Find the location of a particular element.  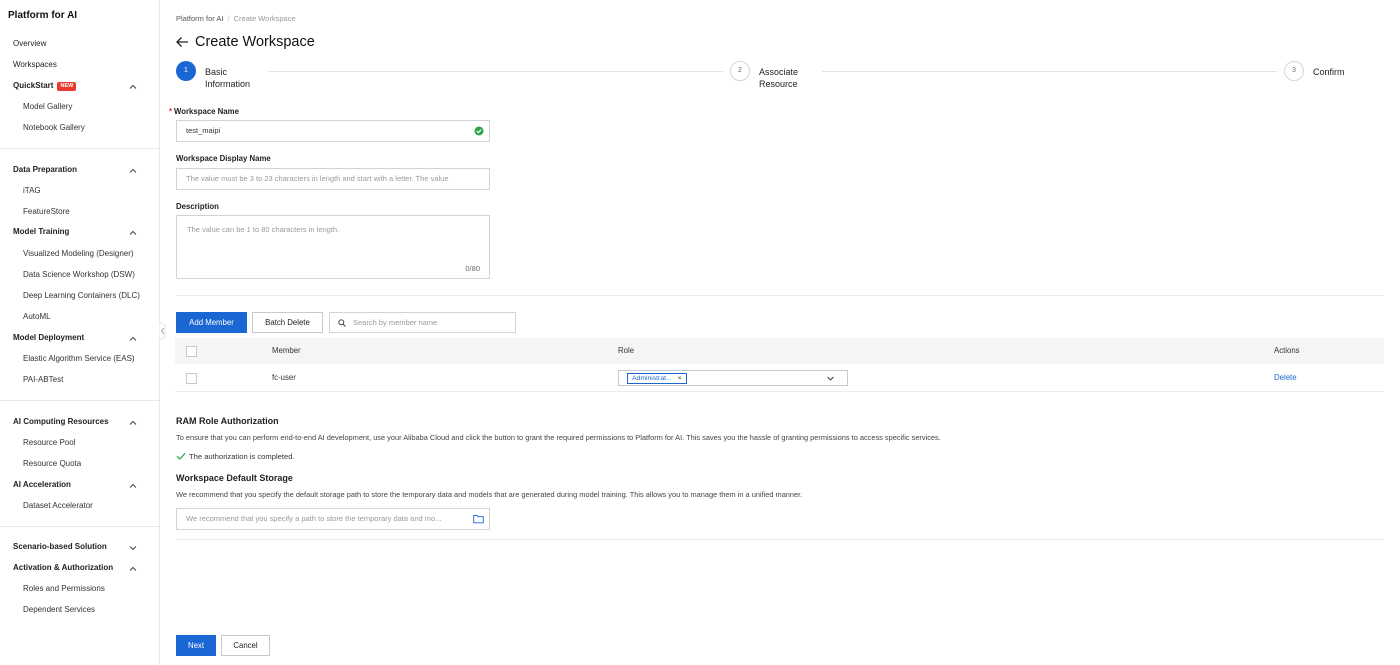

breadcrumb-root: Platform for AI is located at coordinates (200, 18).